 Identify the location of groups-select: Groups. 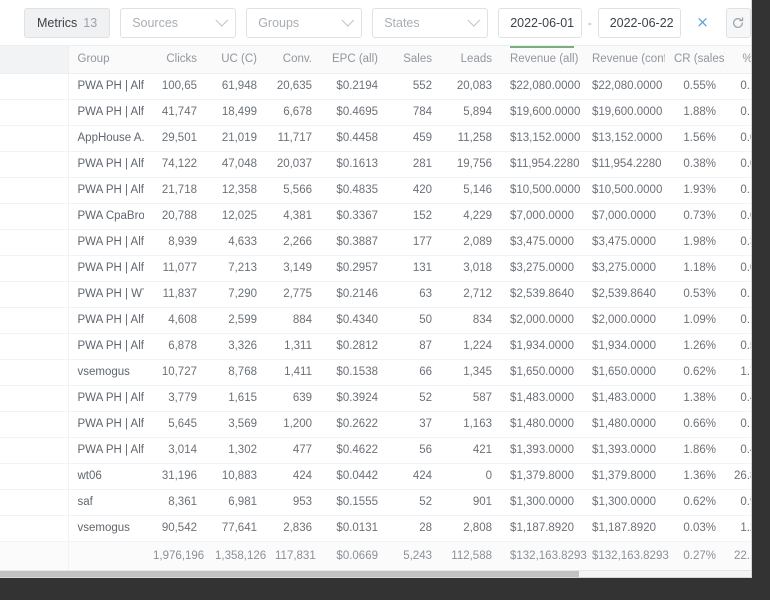
(304, 22).